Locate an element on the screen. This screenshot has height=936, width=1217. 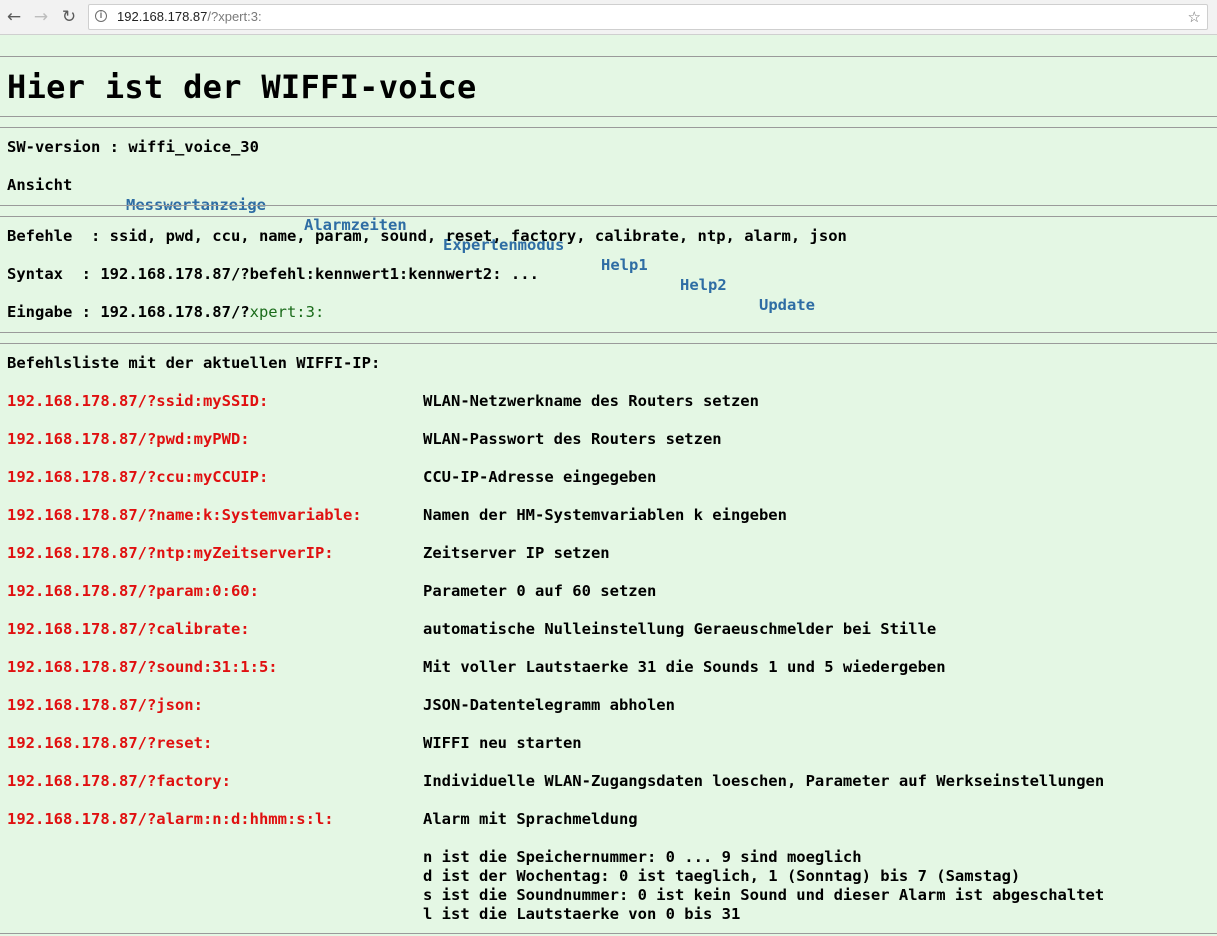
sw-version: SW-version : wiffi_voice_30 is located at coordinates (133, 147).